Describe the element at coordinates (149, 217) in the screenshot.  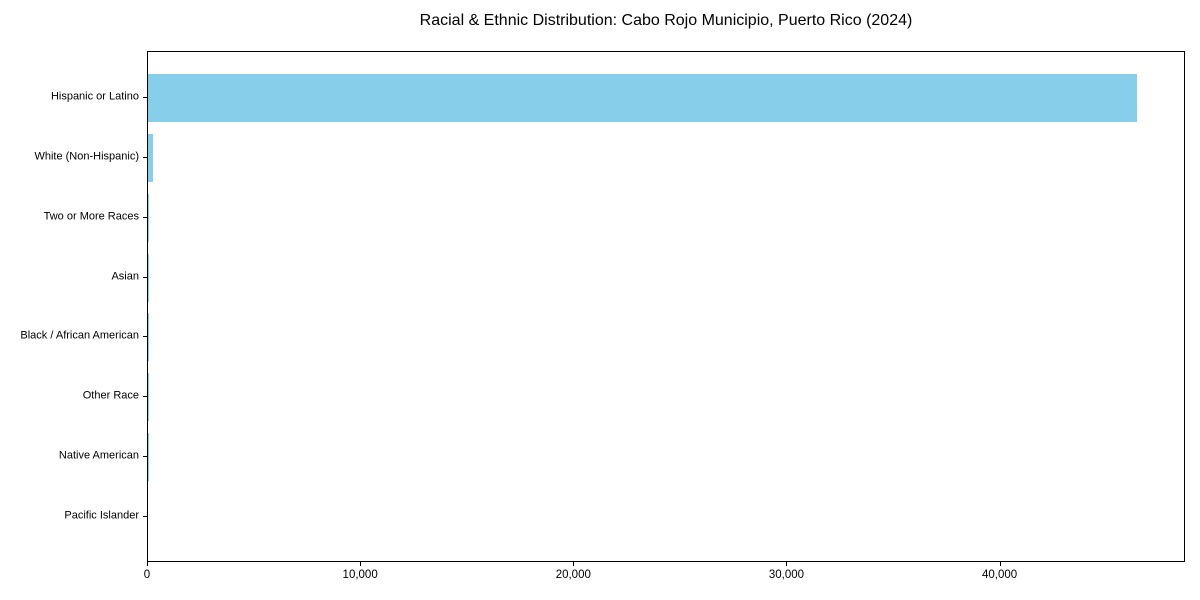
I see `bar-two-or-more-races` at that location.